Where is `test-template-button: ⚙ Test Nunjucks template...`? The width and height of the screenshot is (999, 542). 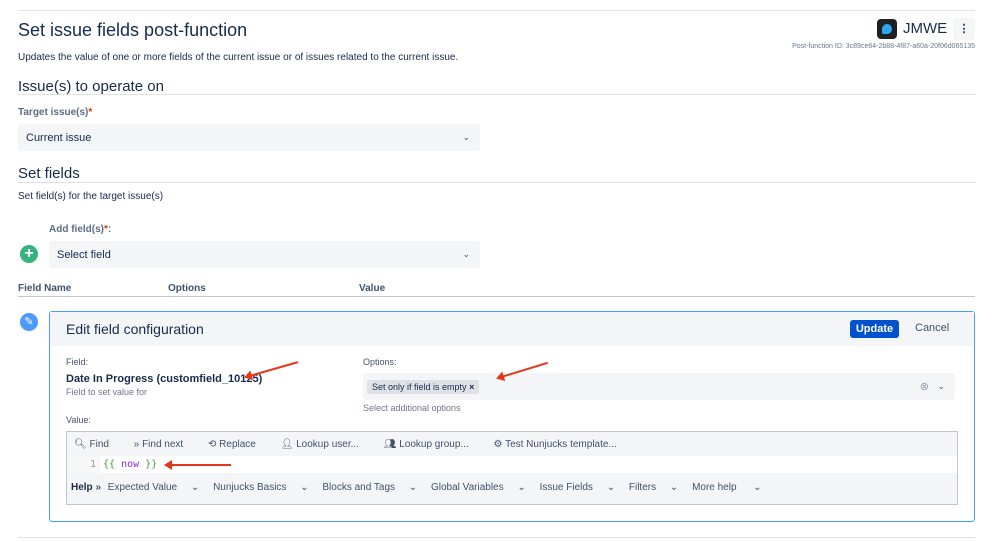
test-template-button: ⚙ Test Nunjucks template... is located at coordinates (561, 444).